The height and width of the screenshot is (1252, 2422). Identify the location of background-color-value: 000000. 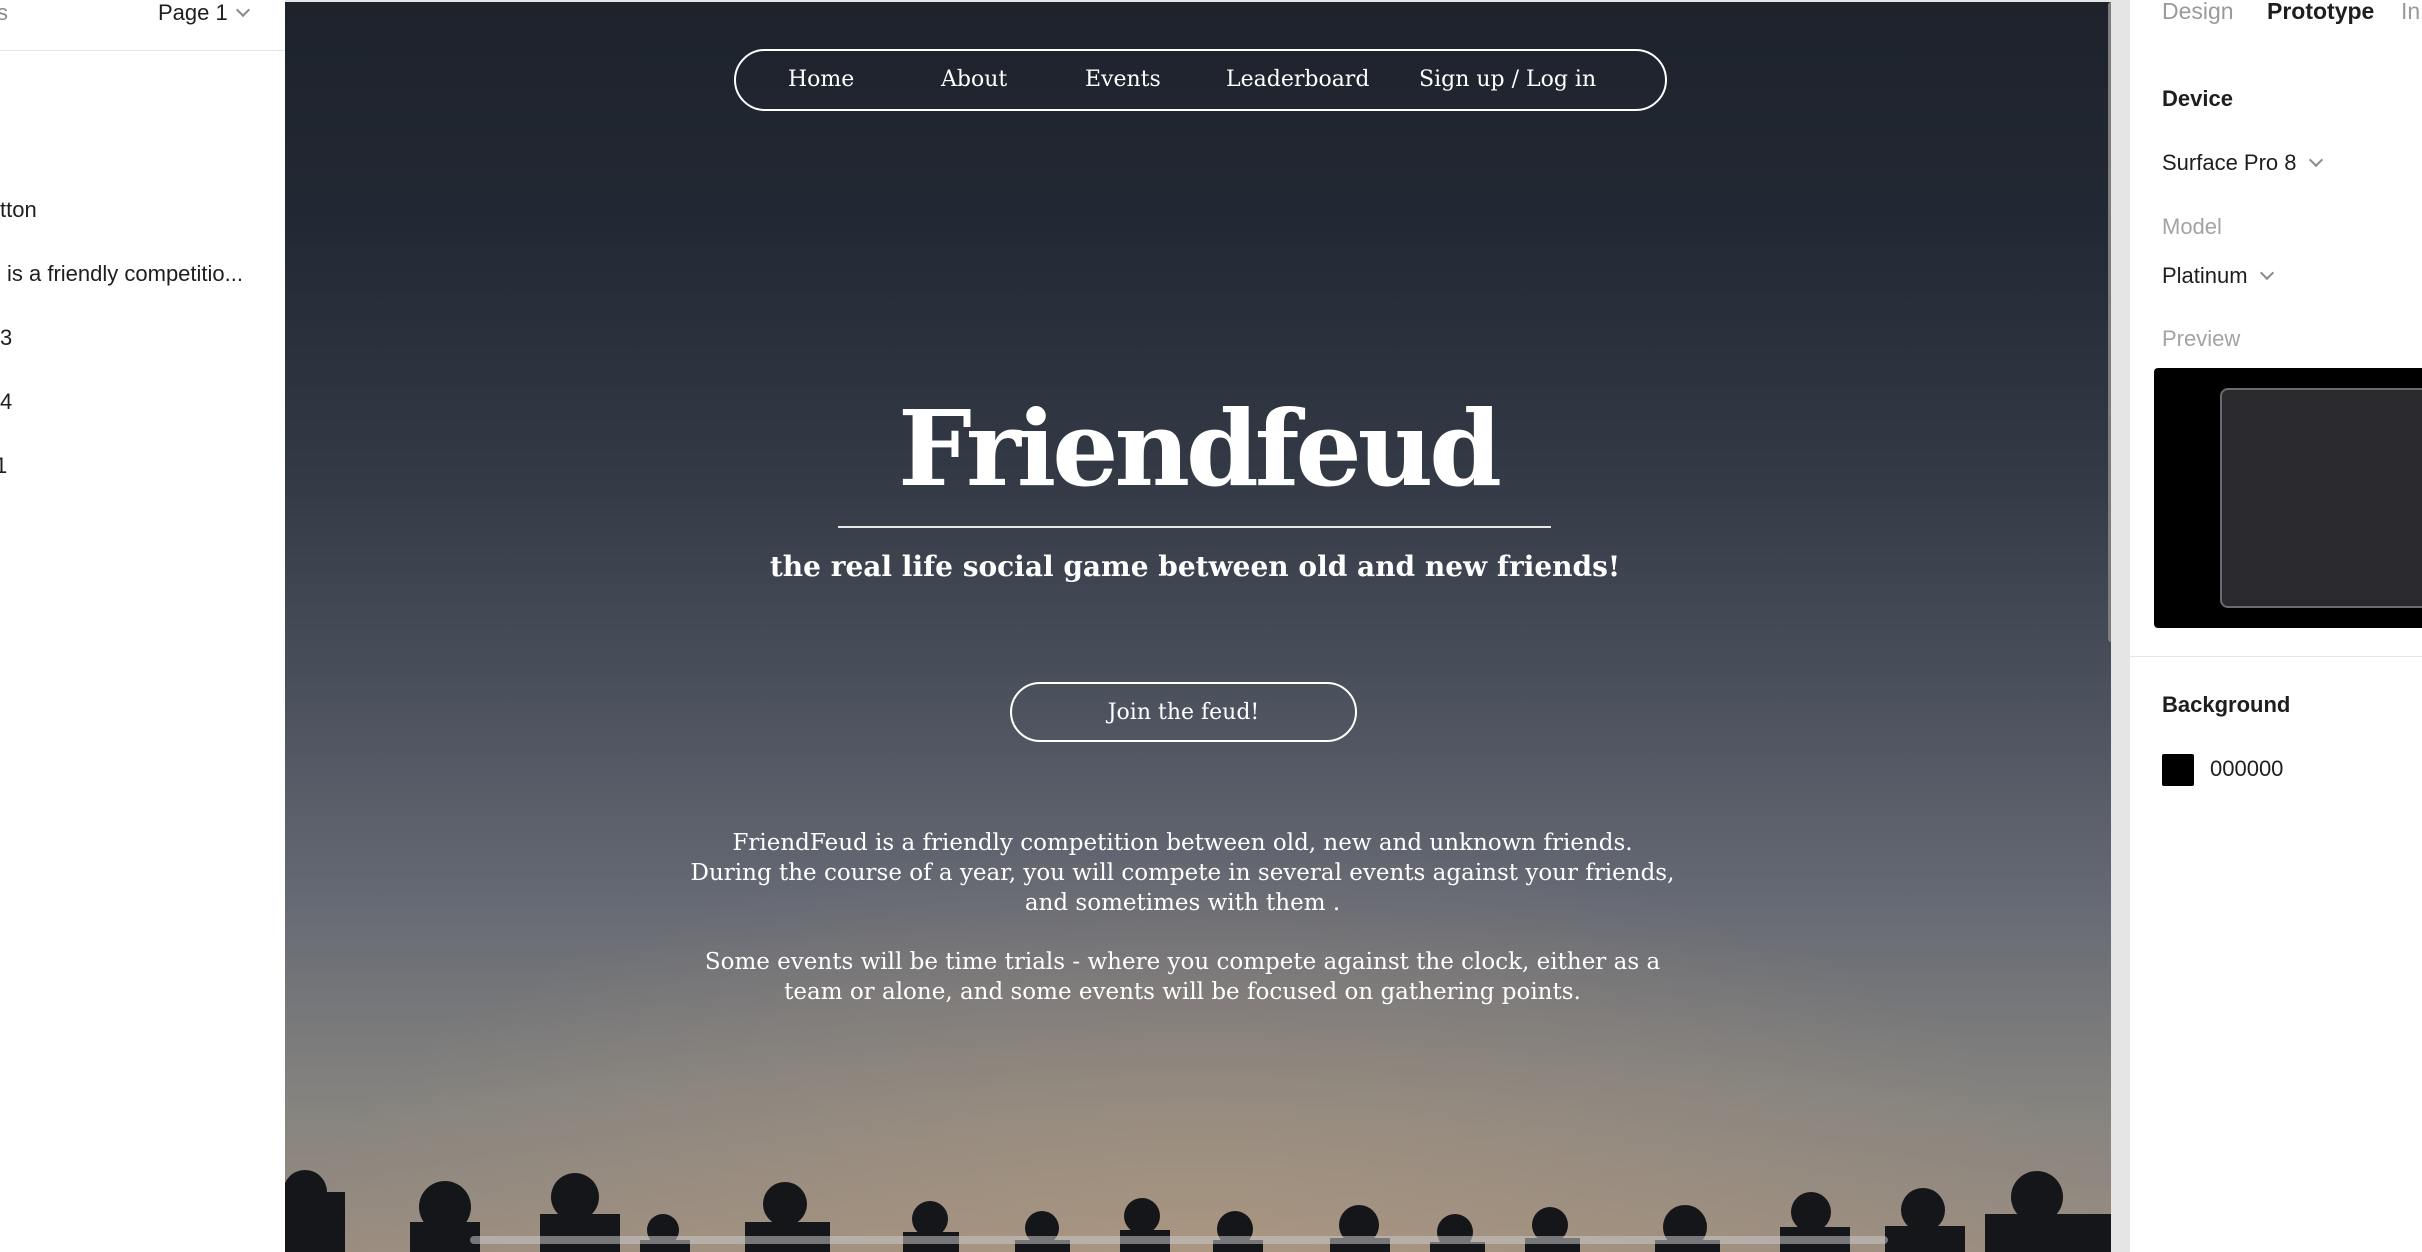
(2246, 769).